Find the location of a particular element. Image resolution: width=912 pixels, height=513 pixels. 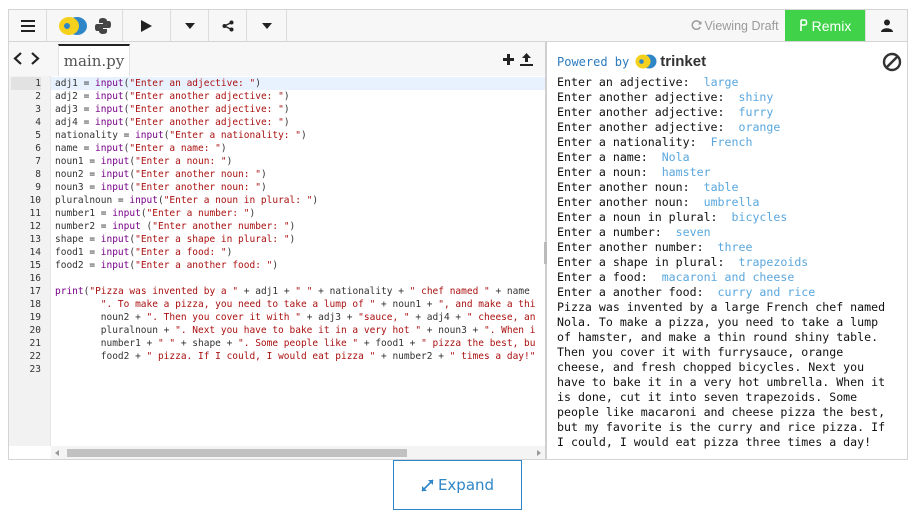

add-file-icon is located at coordinates (508, 59).